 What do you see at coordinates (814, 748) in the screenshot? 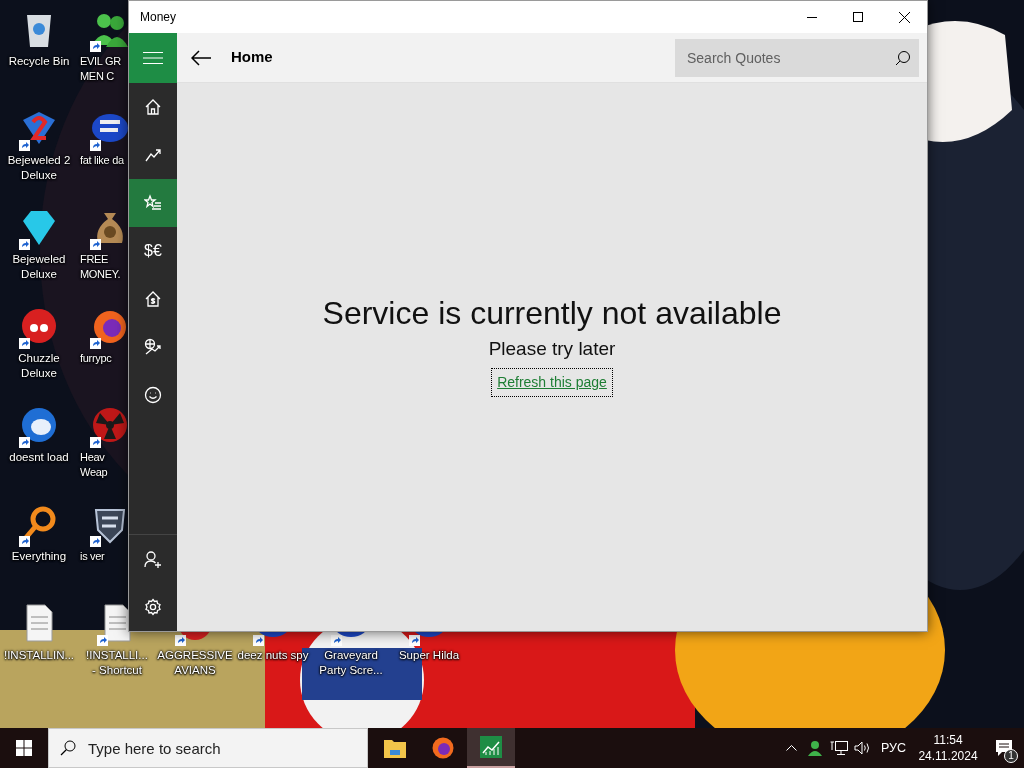
I see `person-icon` at bounding box center [814, 748].